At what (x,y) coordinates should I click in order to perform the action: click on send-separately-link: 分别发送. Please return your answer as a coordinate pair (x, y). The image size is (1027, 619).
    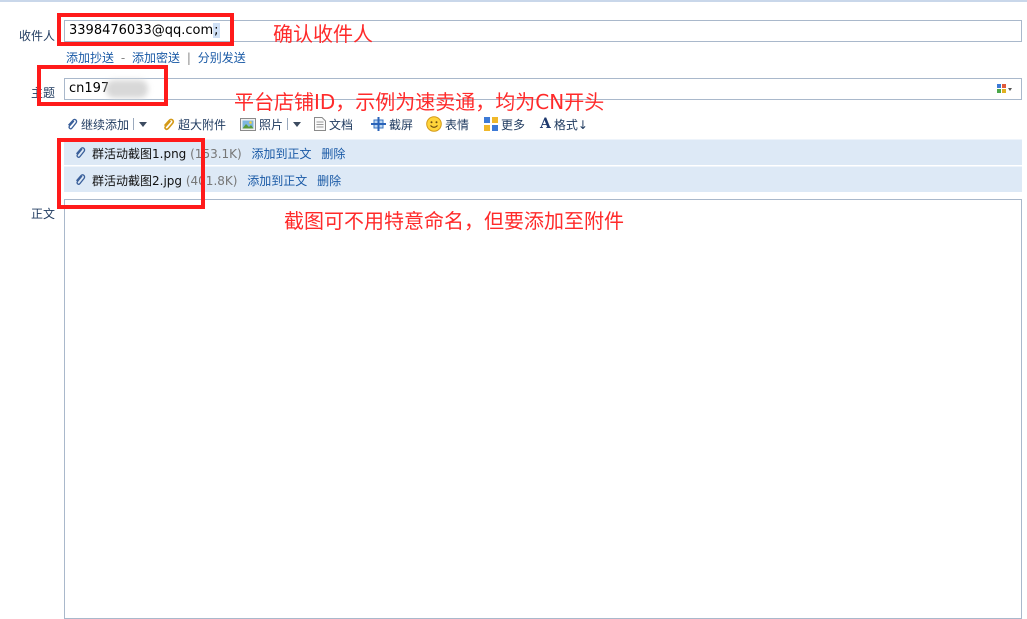
    Looking at the image, I should click on (222, 58).